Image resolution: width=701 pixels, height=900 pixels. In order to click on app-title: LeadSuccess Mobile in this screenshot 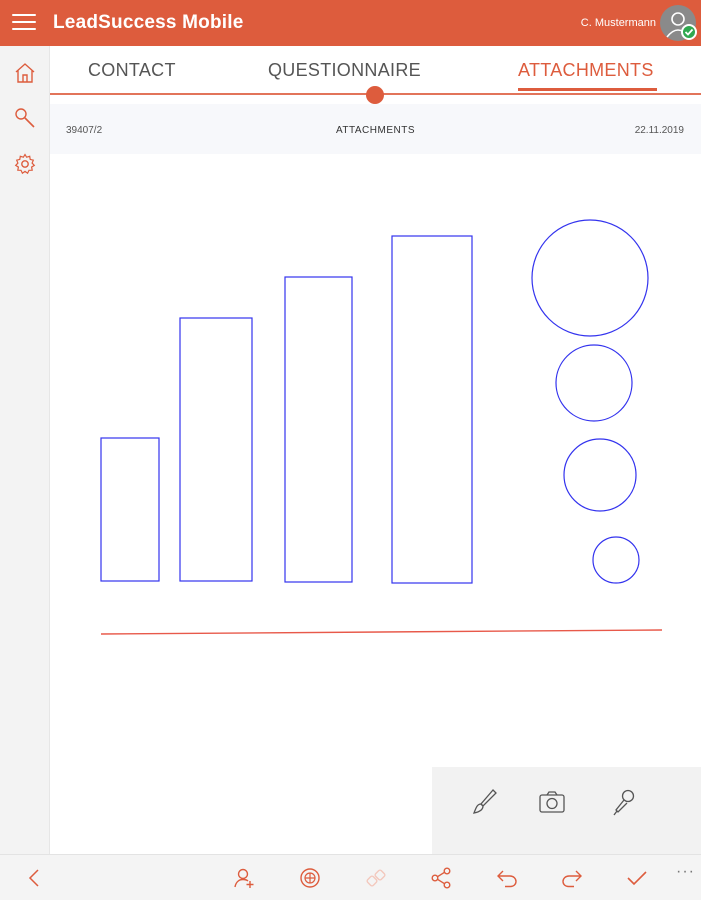, I will do `click(148, 22)`.